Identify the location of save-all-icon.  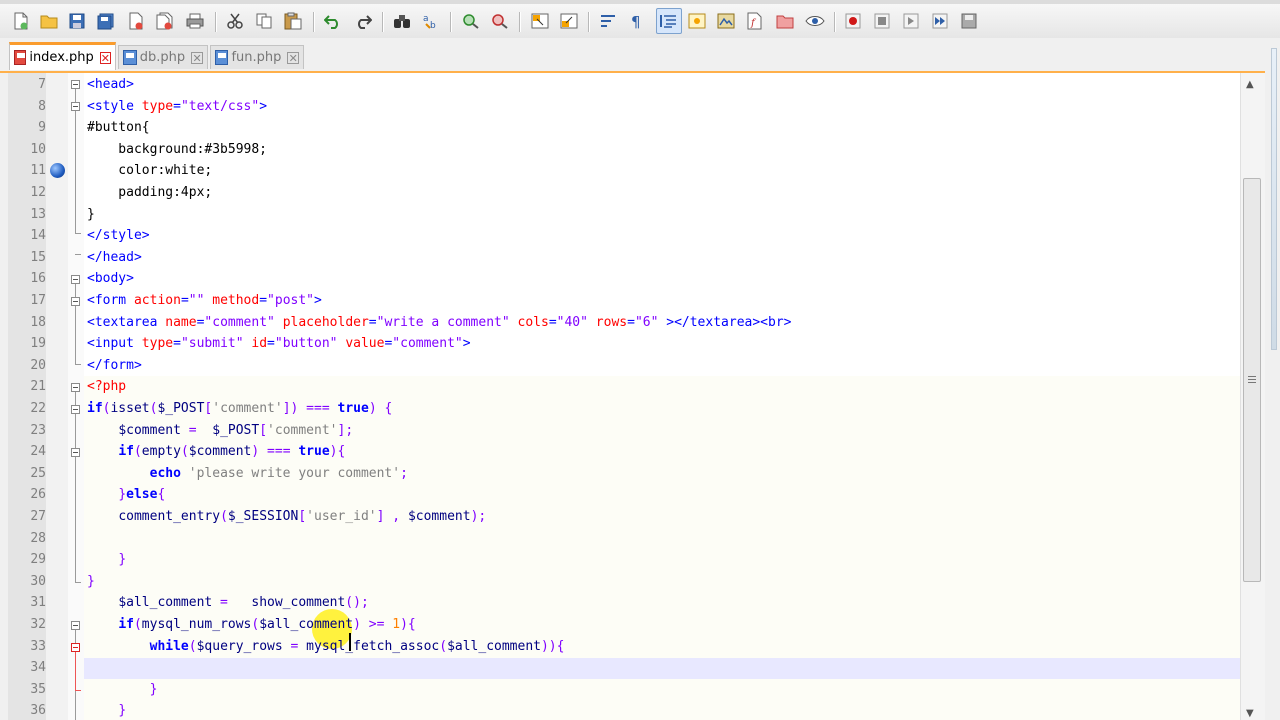
(106, 21).